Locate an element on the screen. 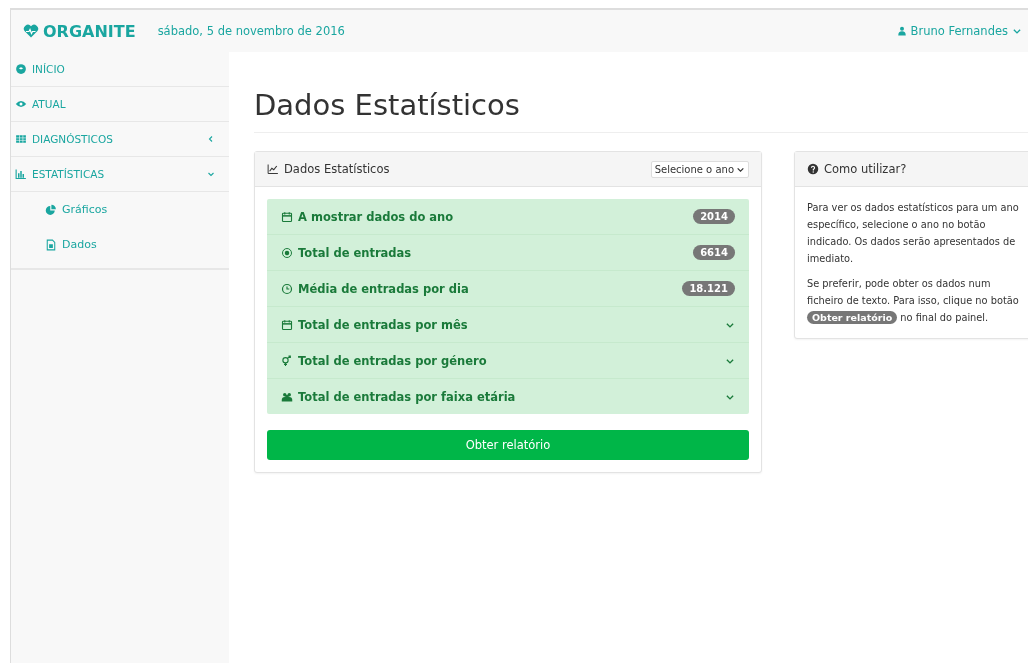 This screenshot has height=665, width=1028. panel-title: Dados Estatísticos is located at coordinates (337, 169).